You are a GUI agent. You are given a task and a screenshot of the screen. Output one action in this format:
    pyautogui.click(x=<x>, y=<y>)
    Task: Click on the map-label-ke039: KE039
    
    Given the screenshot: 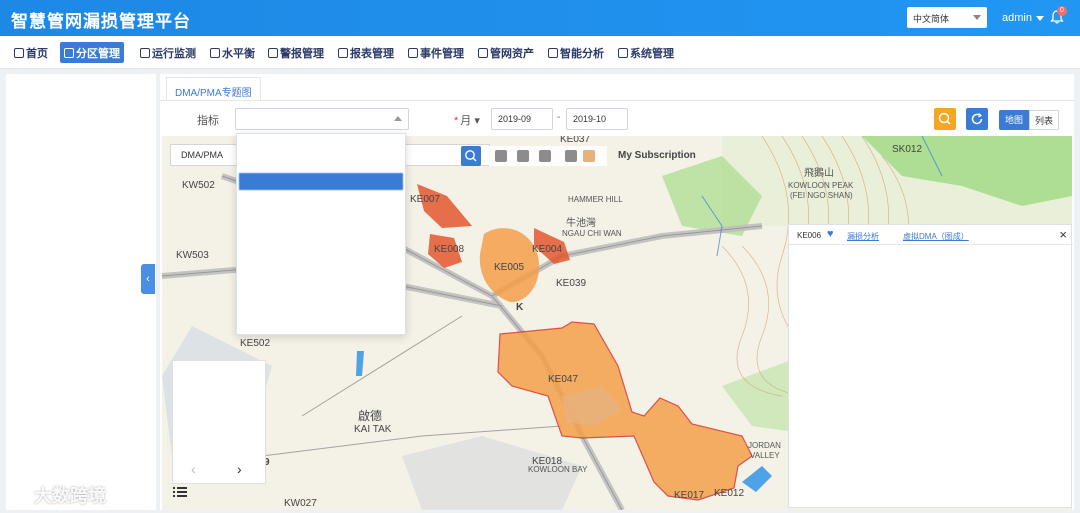 What is the action you would take?
    pyautogui.click(x=571, y=283)
    